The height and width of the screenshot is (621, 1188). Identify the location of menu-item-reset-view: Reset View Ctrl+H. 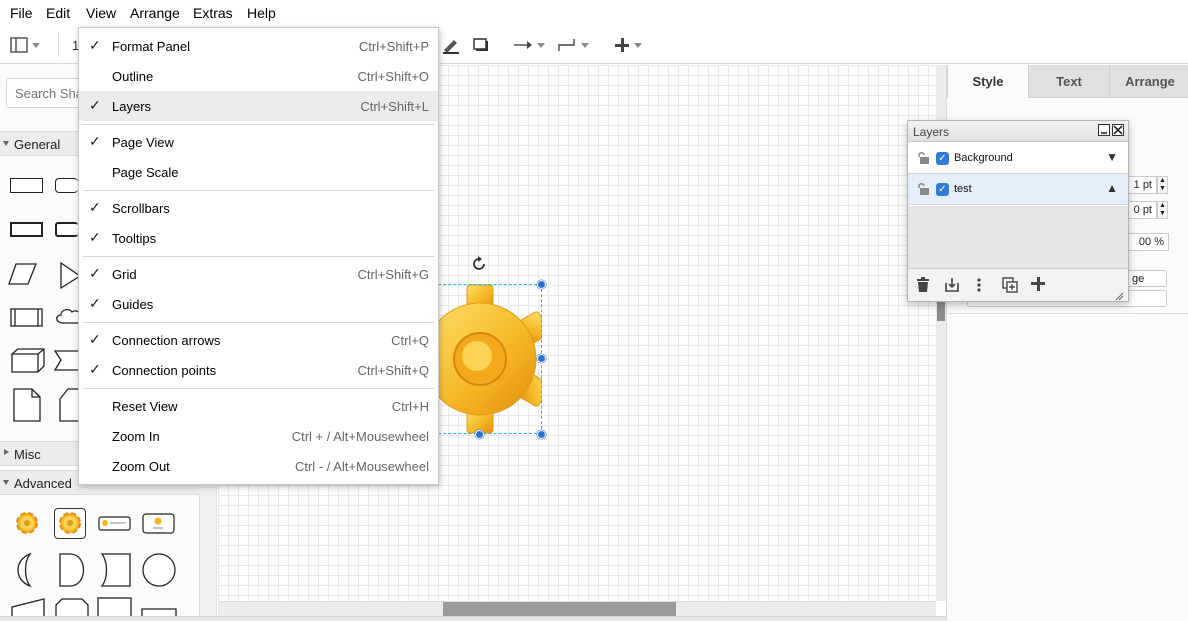
(258, 406).